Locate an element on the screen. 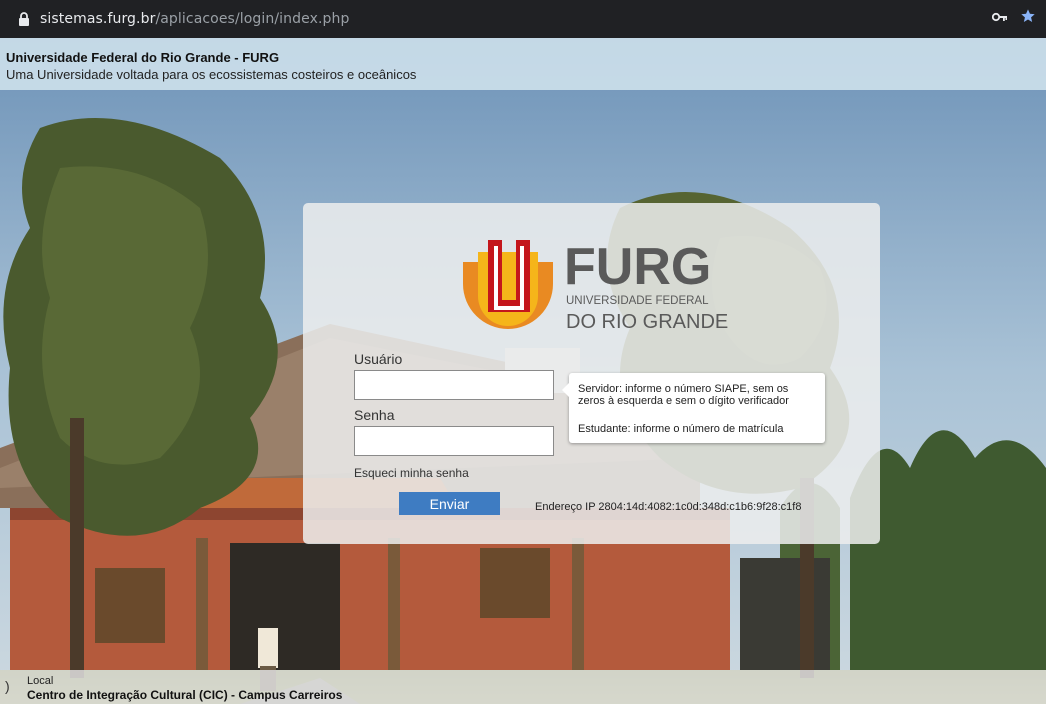 This screenshot has height=704, width=1046. forgot-password-link: Esqueci minha senha is located at coordinates (411, 473).